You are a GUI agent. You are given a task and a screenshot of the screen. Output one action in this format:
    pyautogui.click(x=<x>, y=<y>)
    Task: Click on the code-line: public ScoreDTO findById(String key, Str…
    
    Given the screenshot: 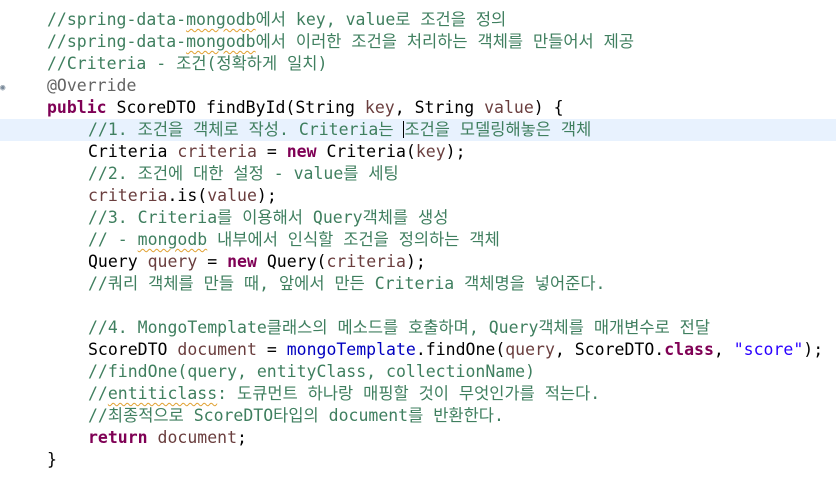 What is the action you would take?
    pyautogui.click(x=418, y=108)
    